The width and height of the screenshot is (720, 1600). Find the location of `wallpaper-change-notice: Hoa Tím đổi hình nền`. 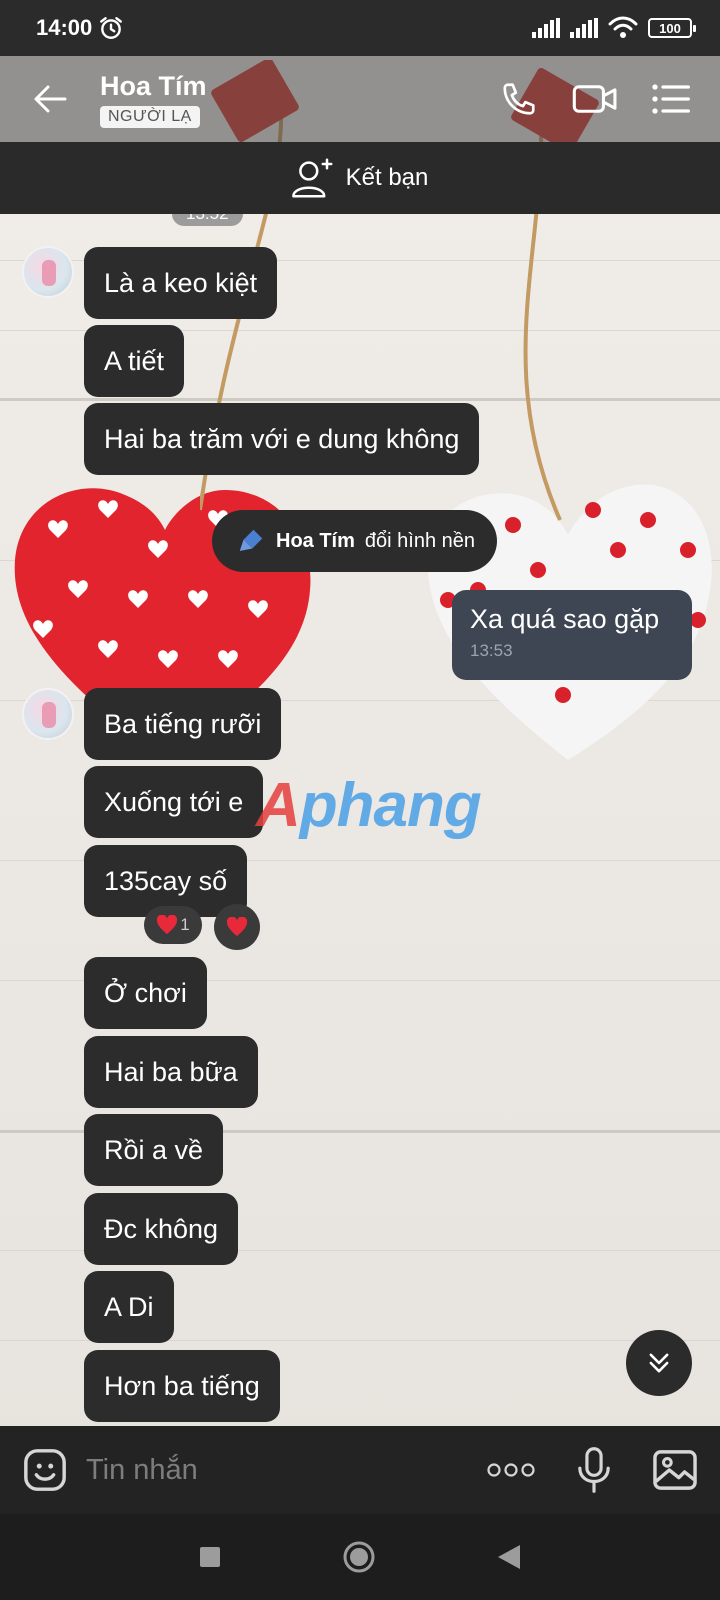

wallpaper-change-notice: Hoa Tím đổi hình nền is located at coordinates (355, 541).